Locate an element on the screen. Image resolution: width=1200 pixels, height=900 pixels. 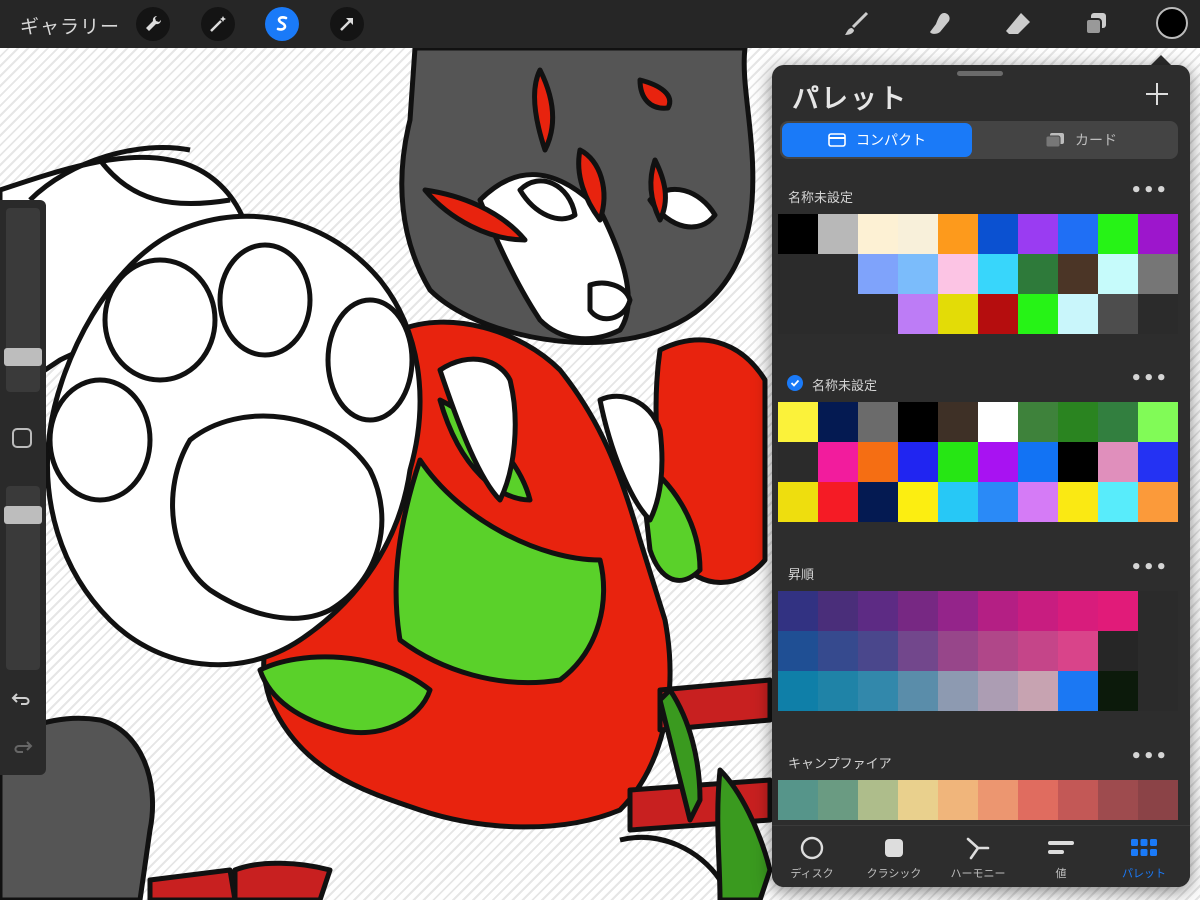
modify-button is located at coordinates (22, 438).